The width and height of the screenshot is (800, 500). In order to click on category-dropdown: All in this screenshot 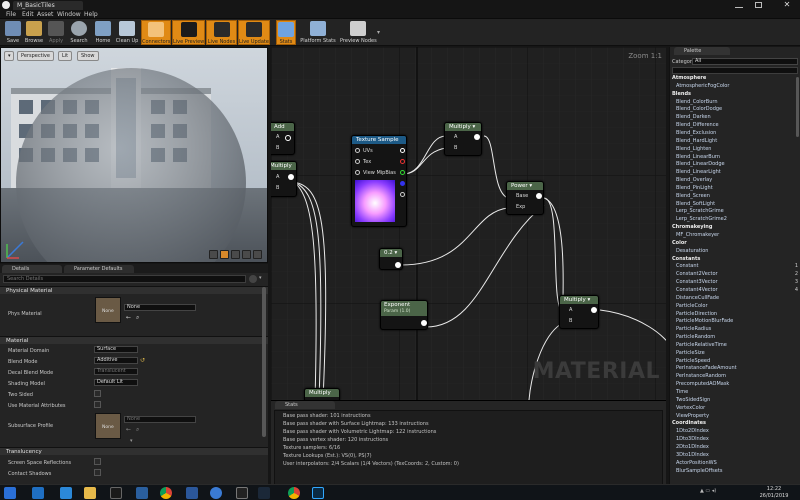, I will do `click(745, 61)`.